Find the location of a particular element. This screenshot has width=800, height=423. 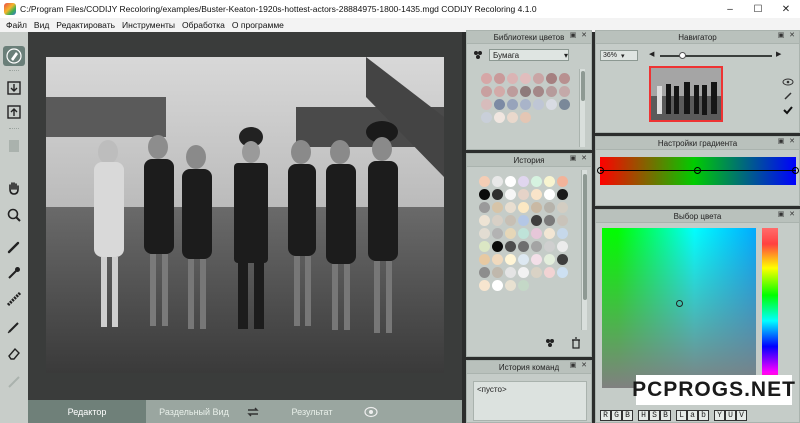

menu-view: Вид is located at coordinates (41, 25).